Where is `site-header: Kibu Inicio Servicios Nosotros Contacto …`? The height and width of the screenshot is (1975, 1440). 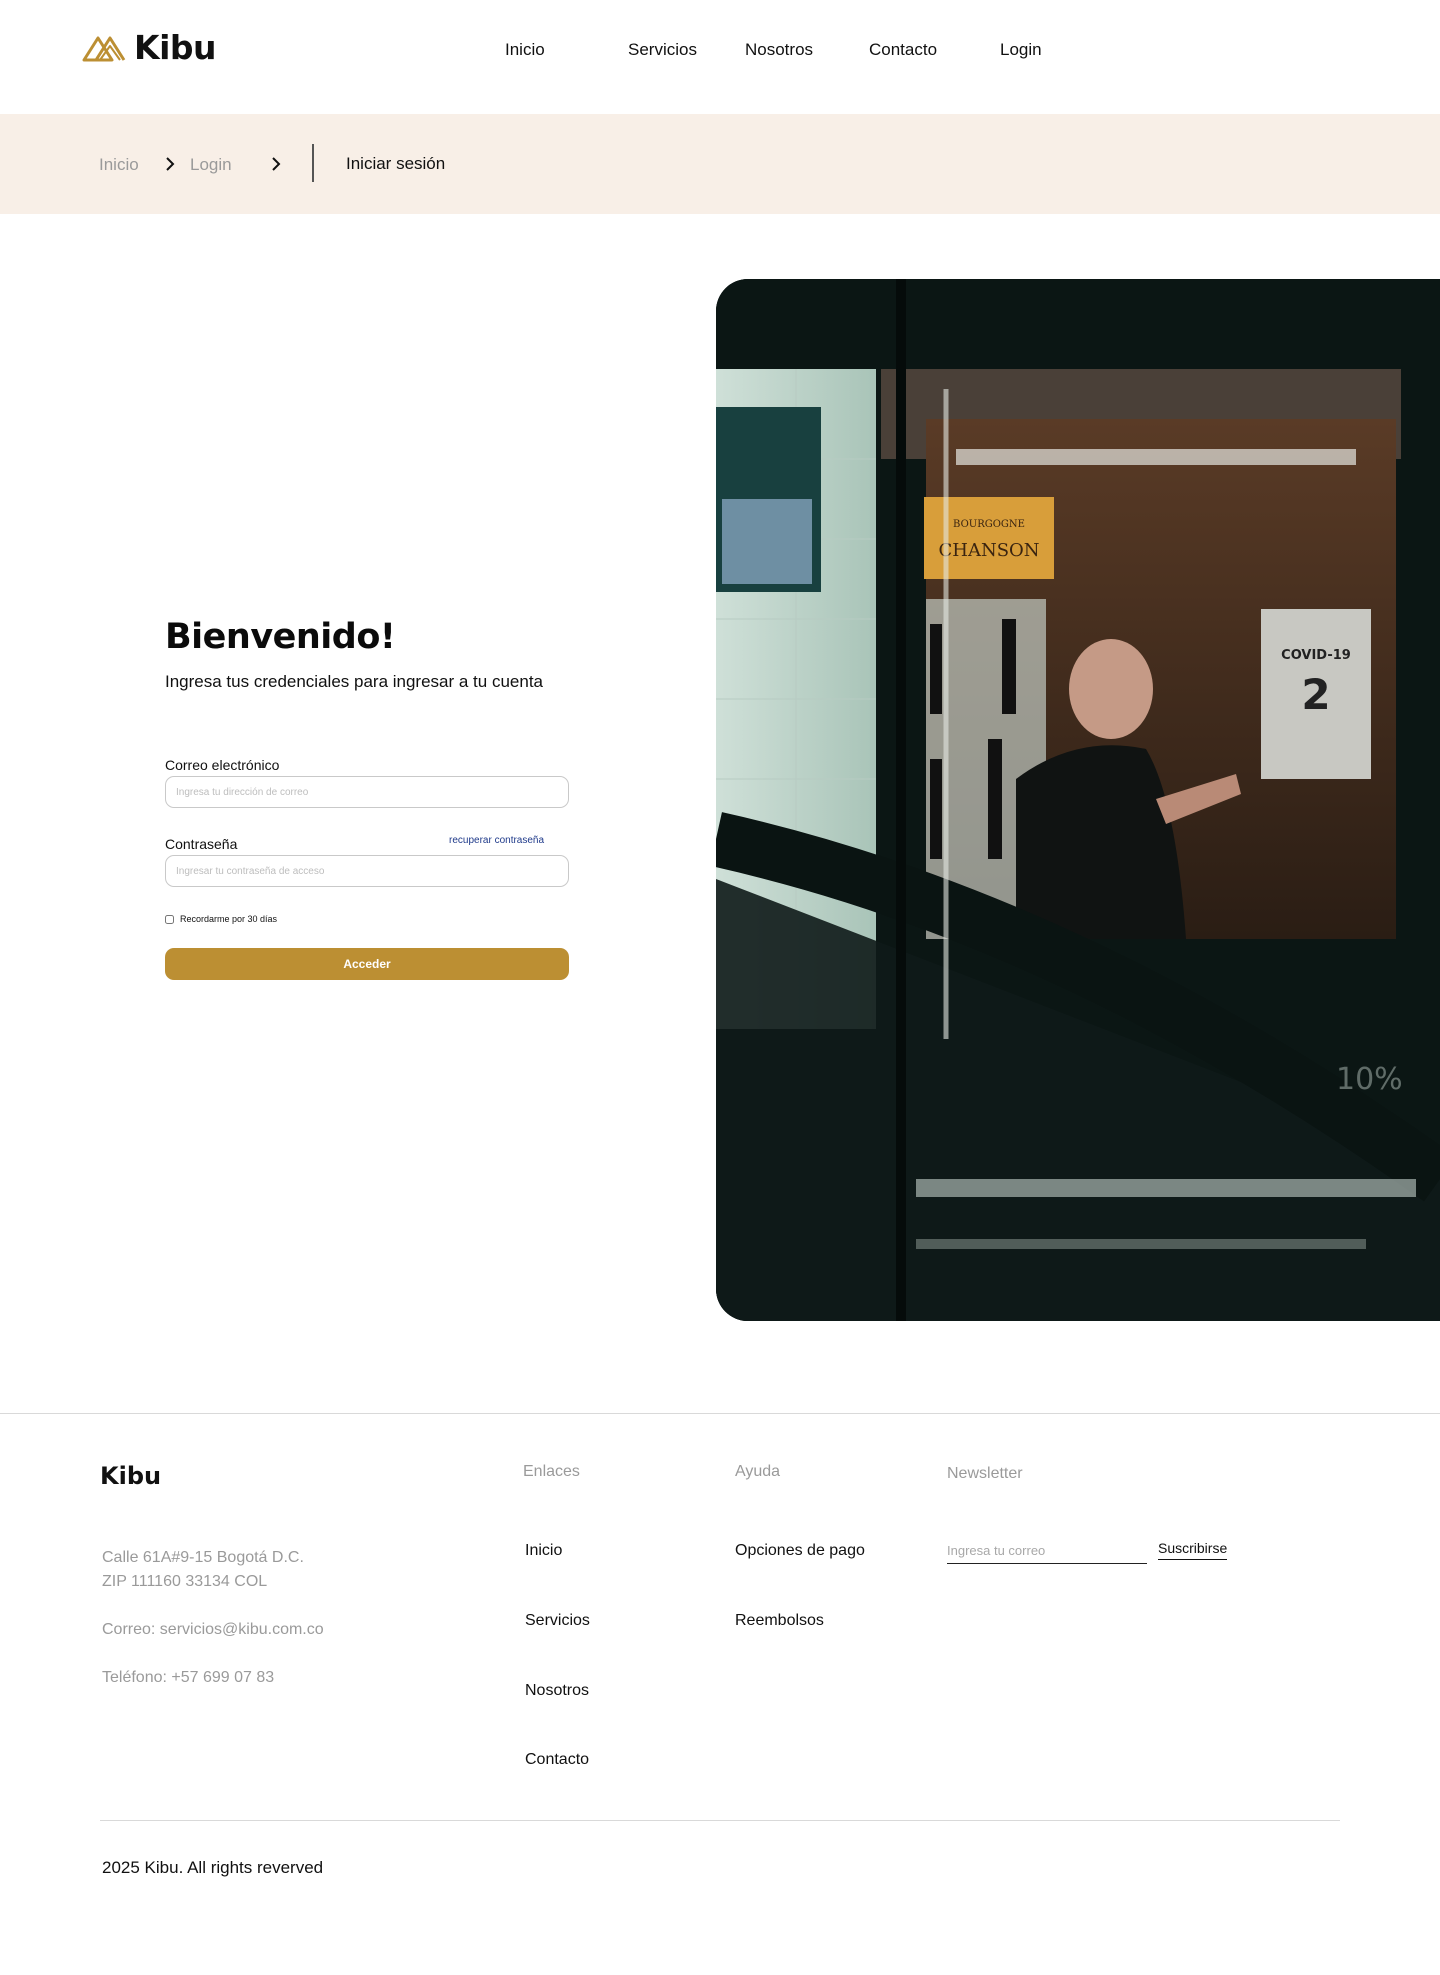 site-header: Kibu Inicio Servicios Nosotros Contacto … is located at coordinates (720, 57).